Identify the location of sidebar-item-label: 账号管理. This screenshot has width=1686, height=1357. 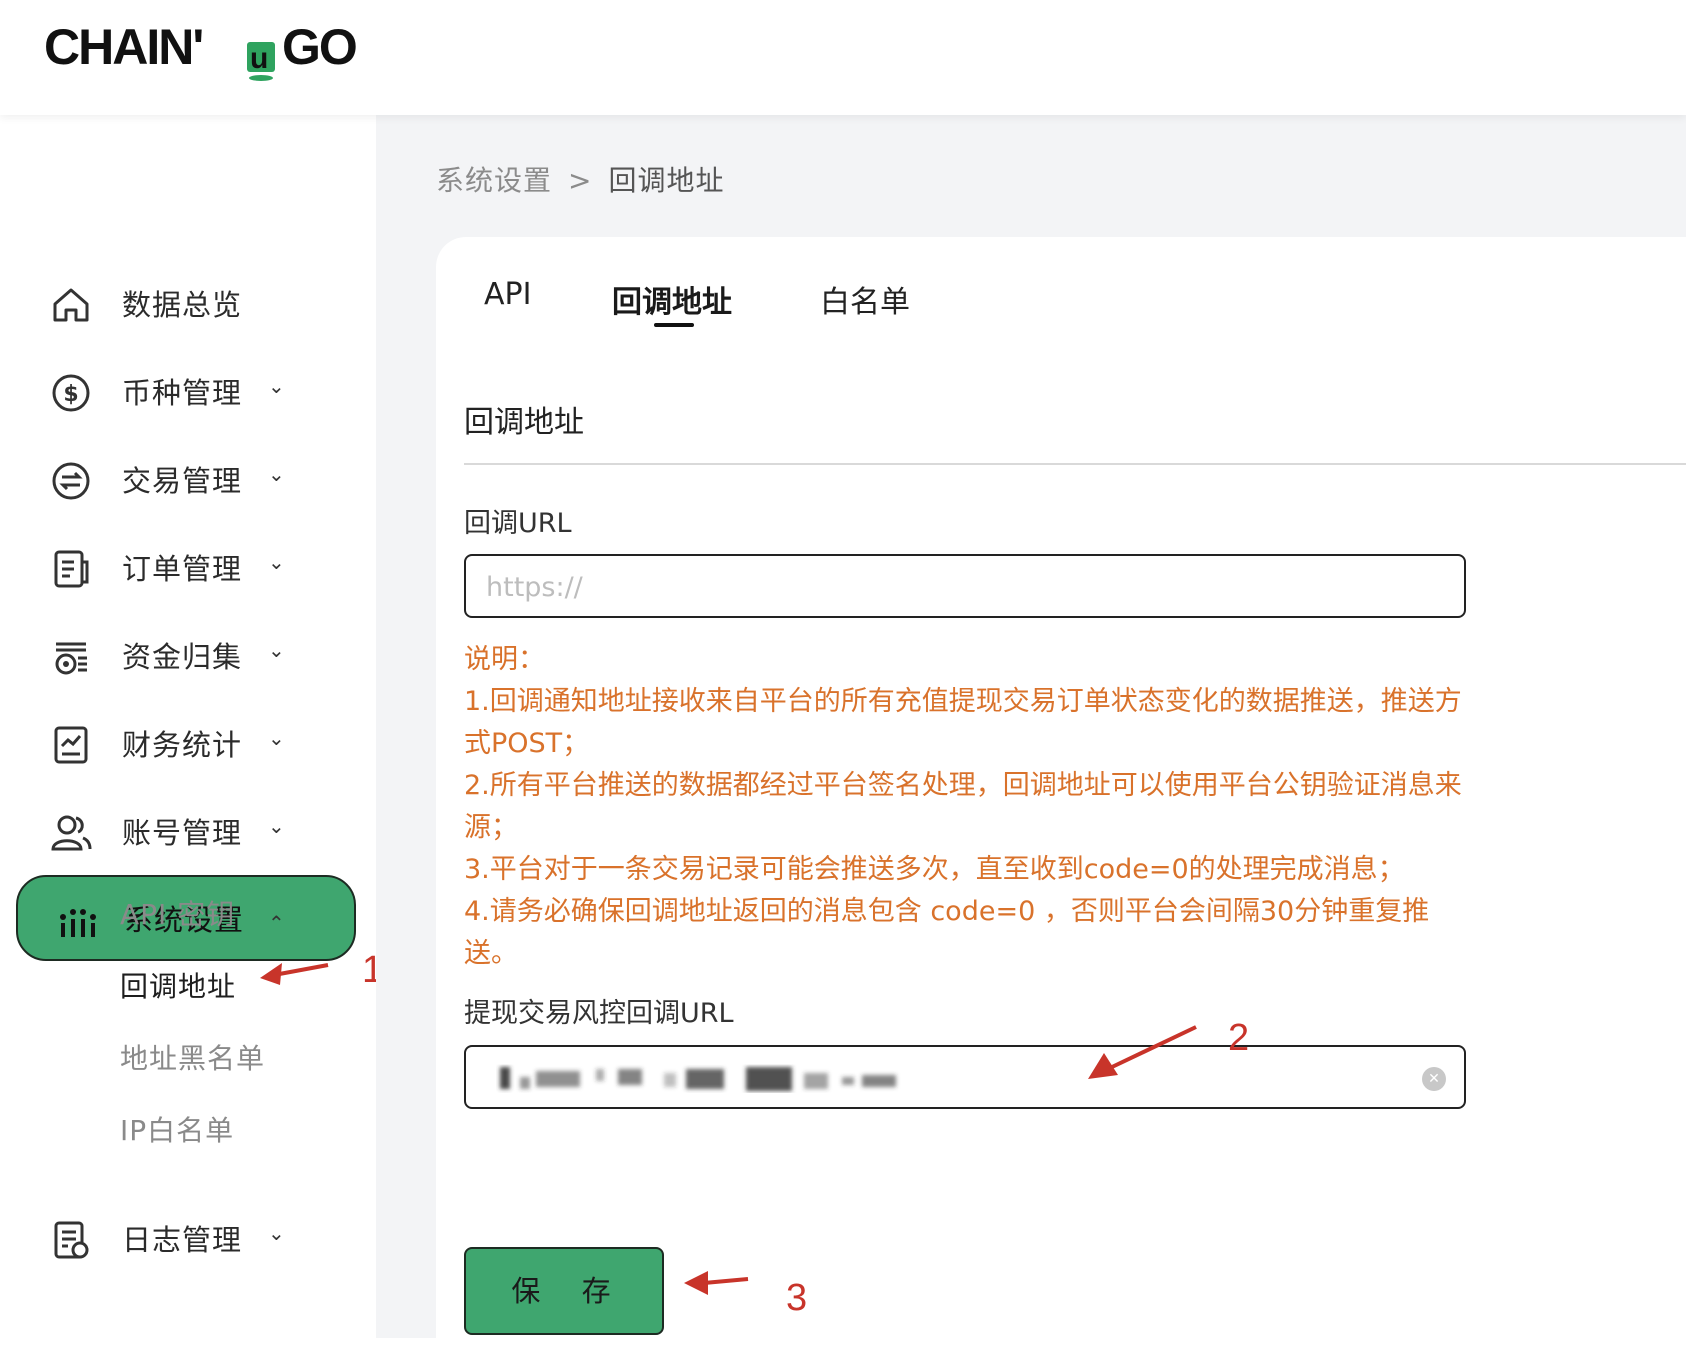
(182, 833).